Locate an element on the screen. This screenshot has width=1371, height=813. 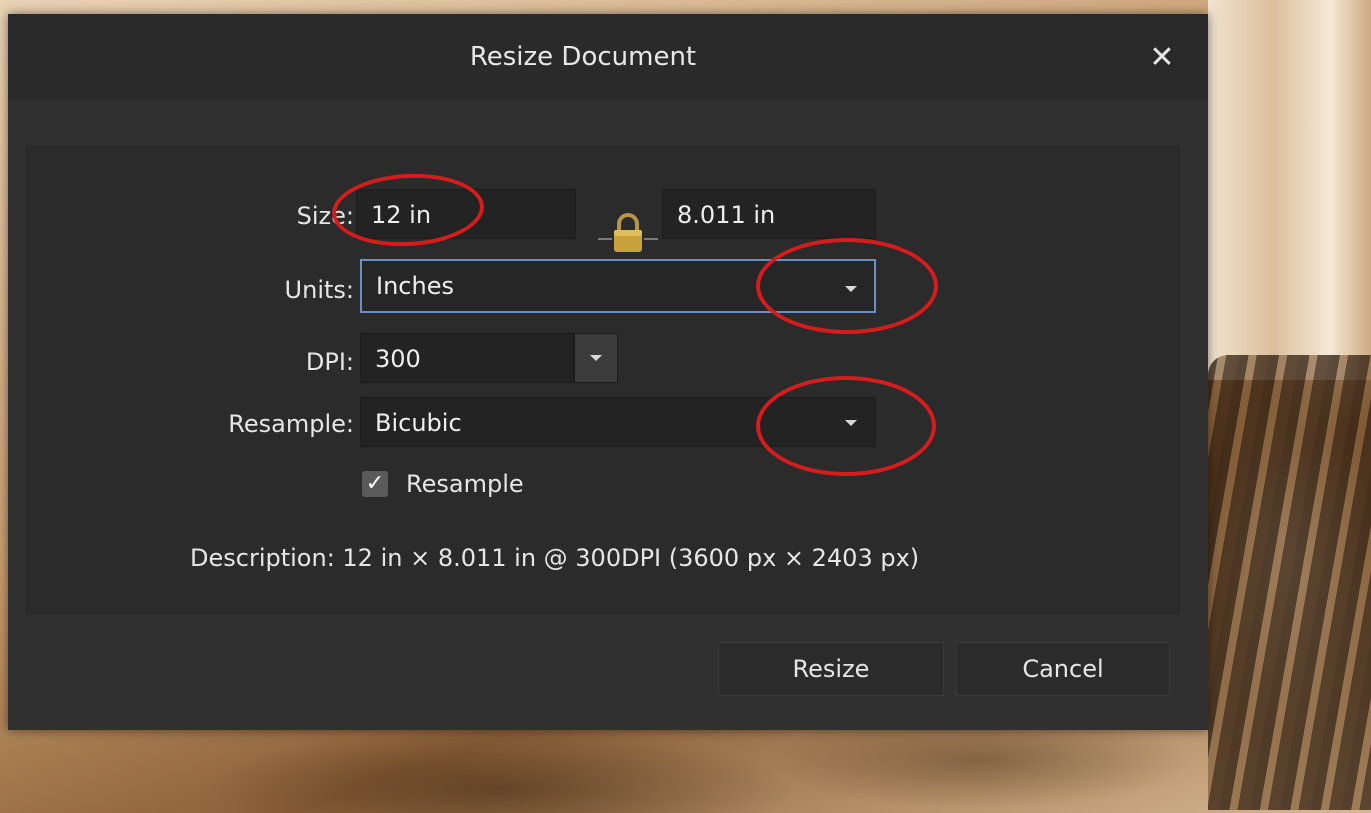
dpi-field: 300 is located at coordinates (467, 358).